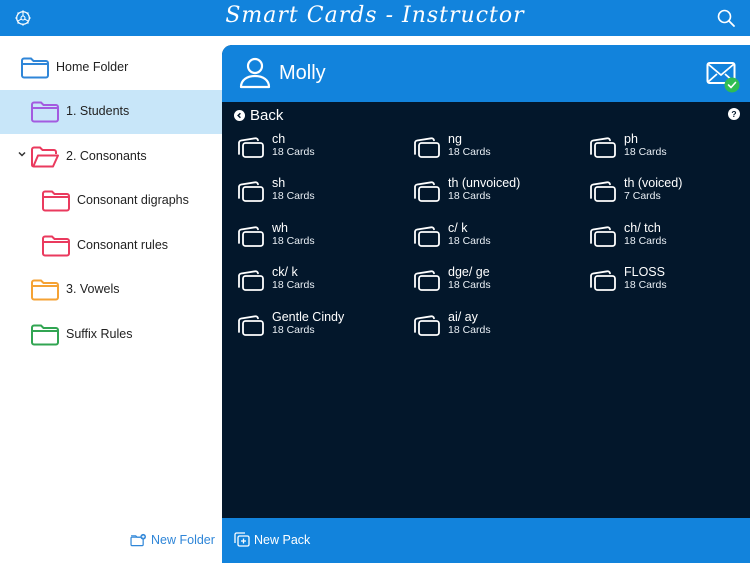 The height and width of the screenshot is (563, 750). Describe the element at coordinates (138, 540) in the screenshot. I see `new-folder-icon` at that location.